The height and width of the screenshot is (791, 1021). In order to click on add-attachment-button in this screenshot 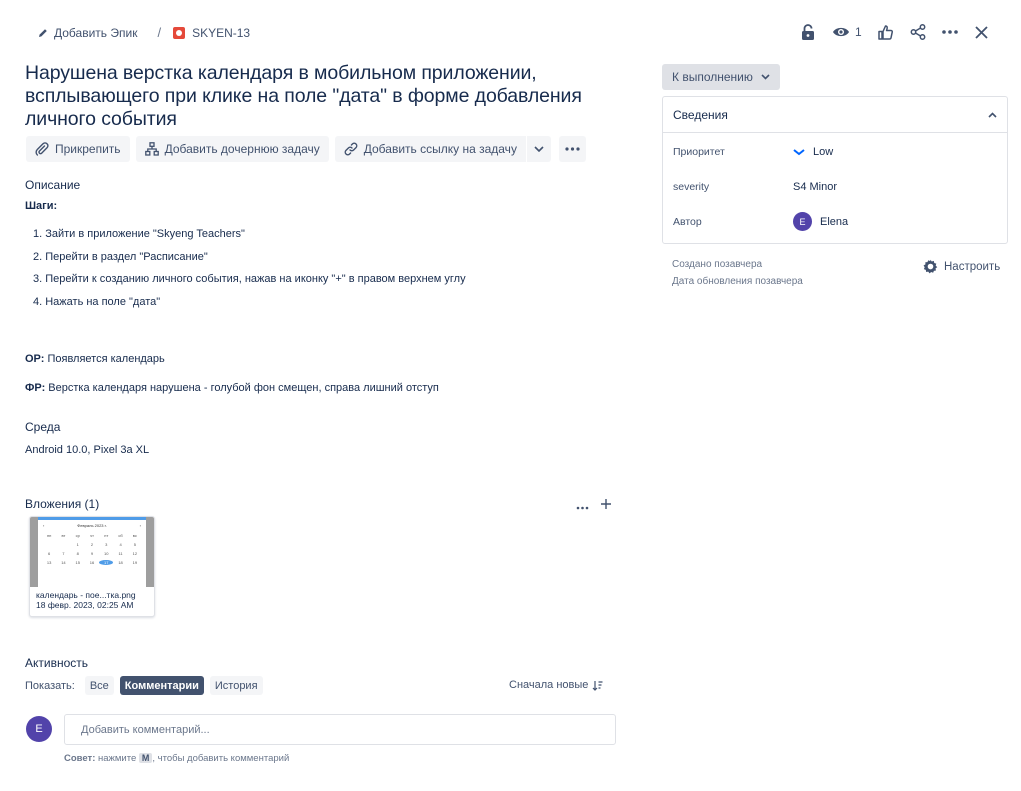, I will do `click(606, 506)`.